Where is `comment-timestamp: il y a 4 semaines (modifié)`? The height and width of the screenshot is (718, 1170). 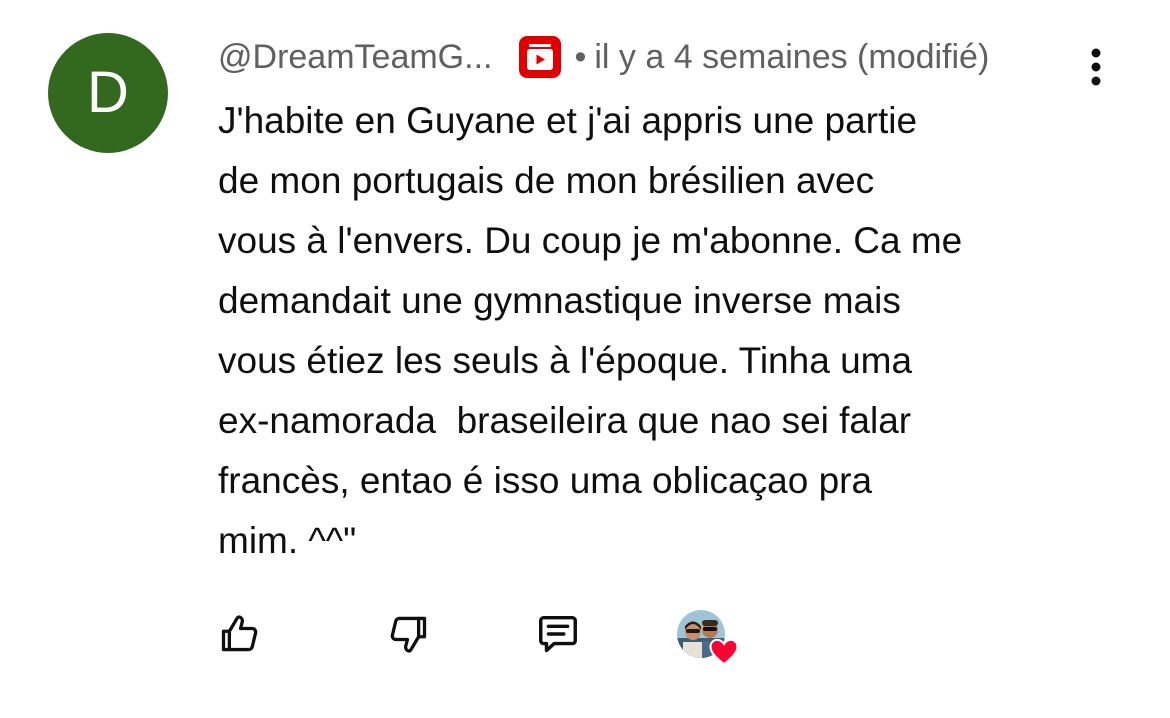 comment-timestamp: il y a 4 semaines (modifié) is located at coordinates (792, 56).